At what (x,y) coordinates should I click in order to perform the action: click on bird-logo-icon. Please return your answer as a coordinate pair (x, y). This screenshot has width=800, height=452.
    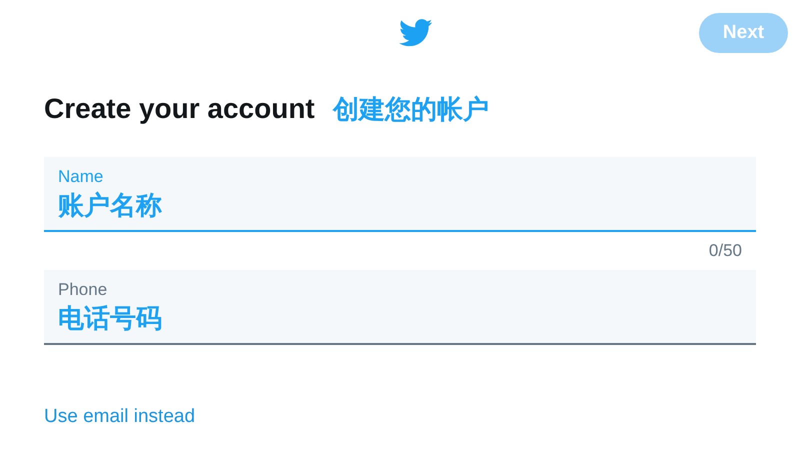
    Looking at the image, I should click on (416, 33).